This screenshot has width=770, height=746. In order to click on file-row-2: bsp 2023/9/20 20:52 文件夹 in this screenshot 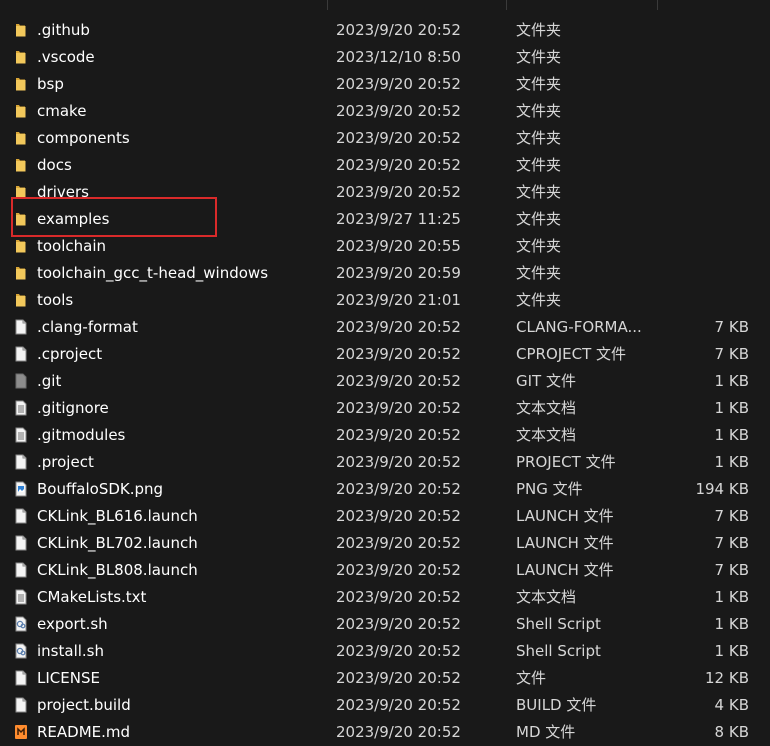, I will do `click(385, 84)`.